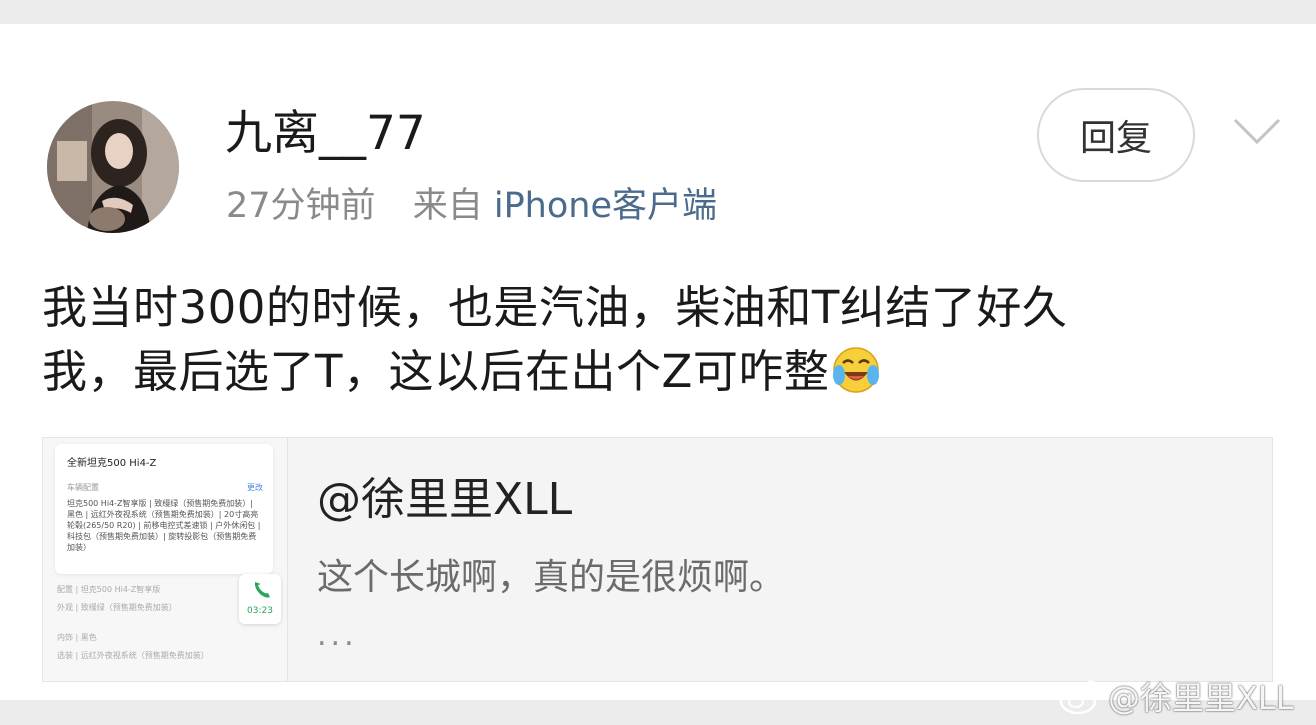  I want to click on thumbnail-row: 配置 | 坦克500 Hi4-Z智享版, so click(109, 589).